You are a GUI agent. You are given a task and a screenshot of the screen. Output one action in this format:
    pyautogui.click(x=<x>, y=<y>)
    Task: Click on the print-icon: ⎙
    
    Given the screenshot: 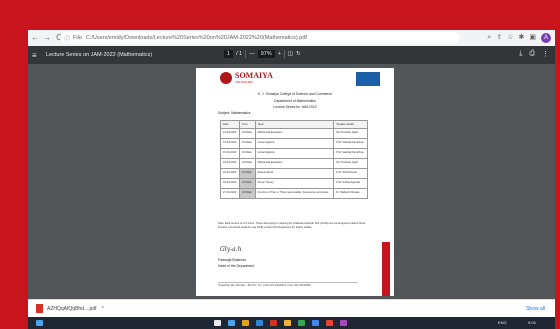 What is the action you would take?
    pyautogui.click(x=532, y=54)
    